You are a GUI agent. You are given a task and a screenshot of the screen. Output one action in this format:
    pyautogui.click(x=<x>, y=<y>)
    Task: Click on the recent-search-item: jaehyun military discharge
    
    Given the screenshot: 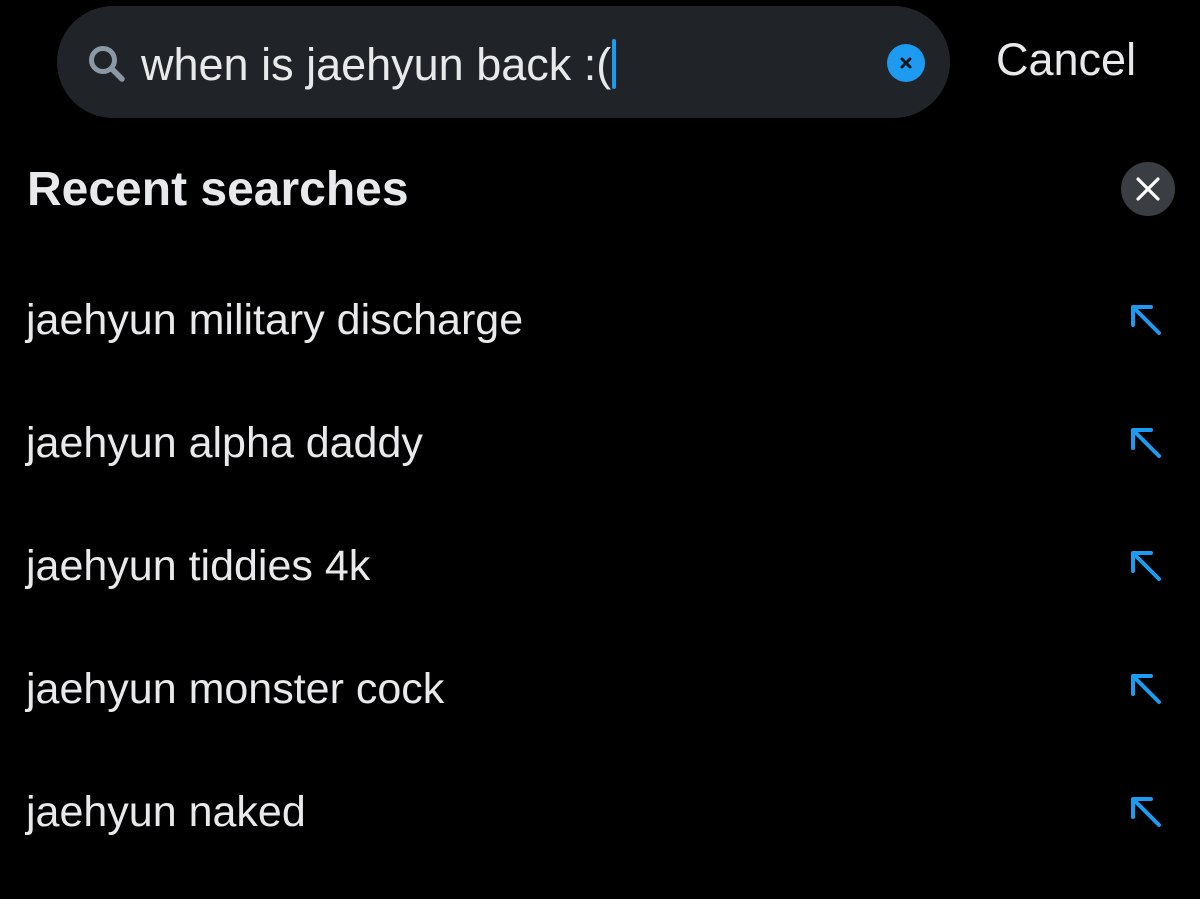 What is the action you would take?
    pyautogui.click(x=600, y=319)
    